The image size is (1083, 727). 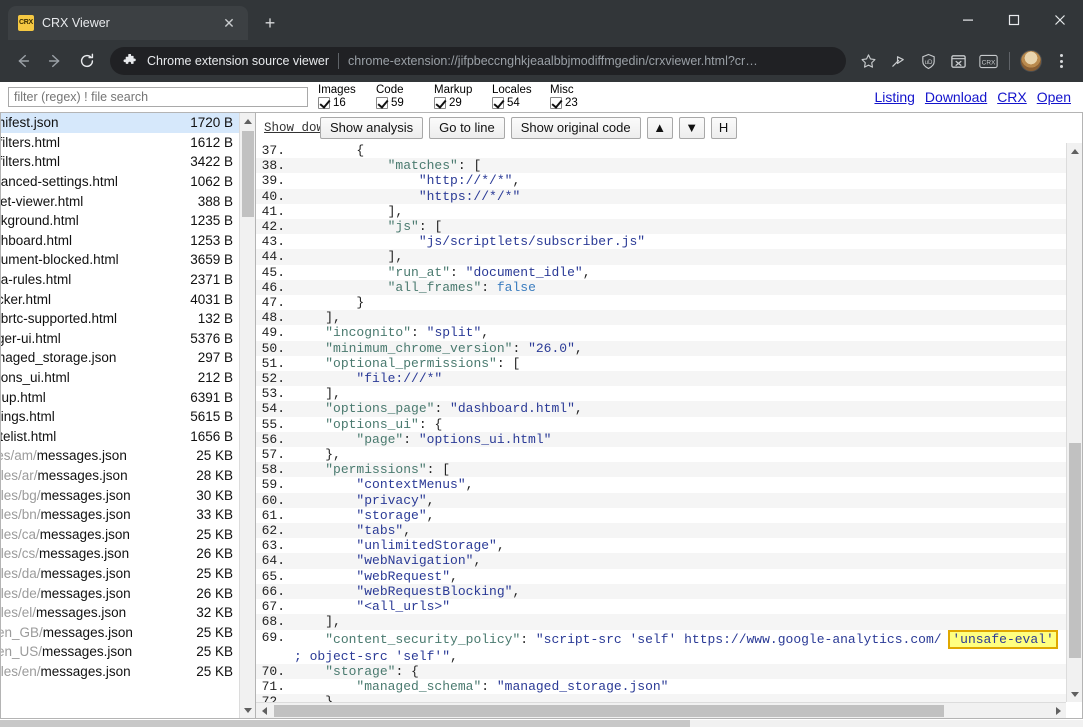 I want to click on file-list-item: ocales/ca/messages.json25 KB, so click(x=120, y=534).